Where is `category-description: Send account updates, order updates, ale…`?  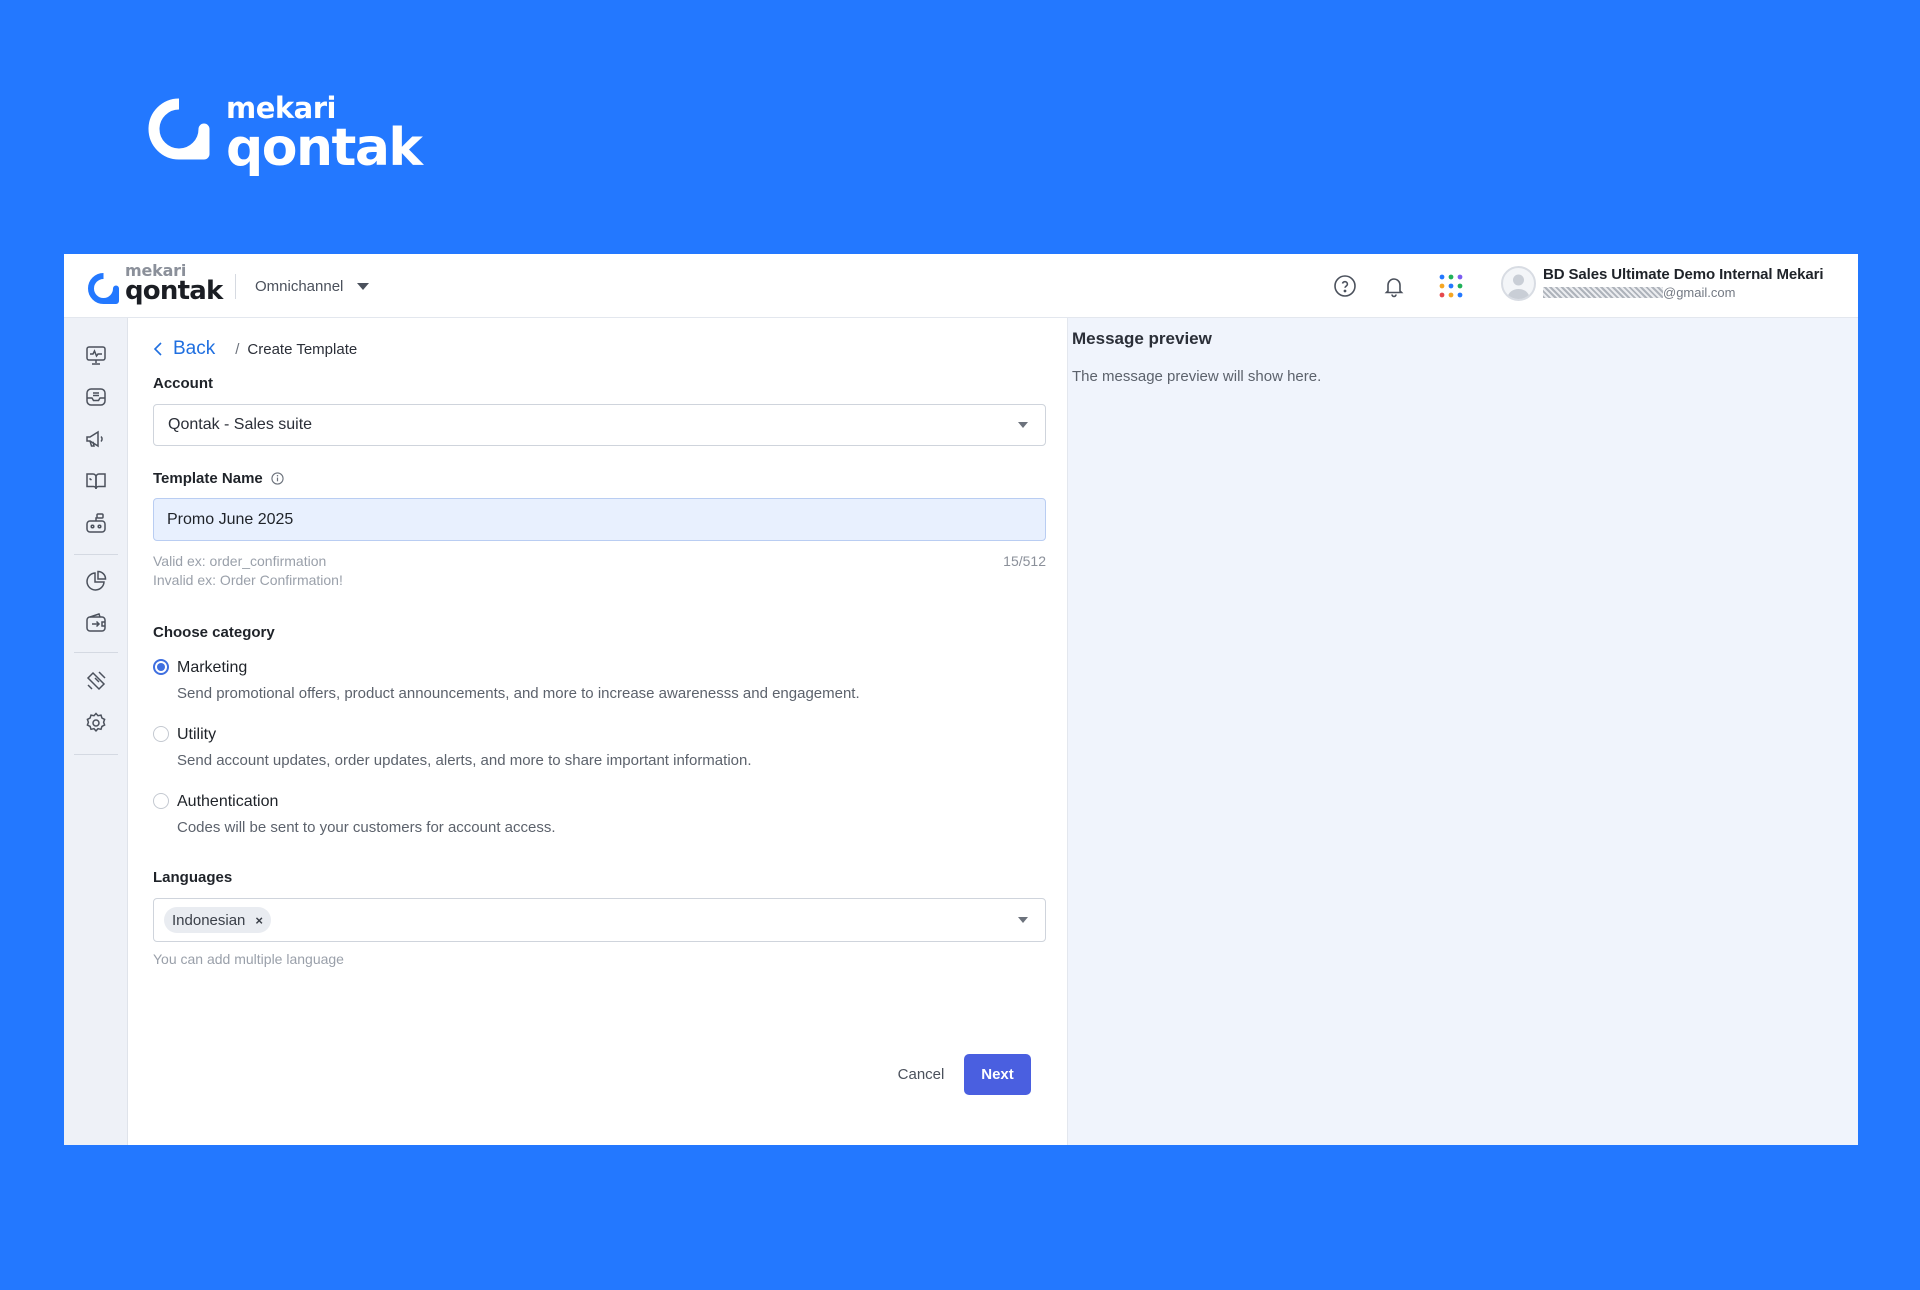 category-description: Send account updates, order updates, ale… is located at coordinates (464, 760).